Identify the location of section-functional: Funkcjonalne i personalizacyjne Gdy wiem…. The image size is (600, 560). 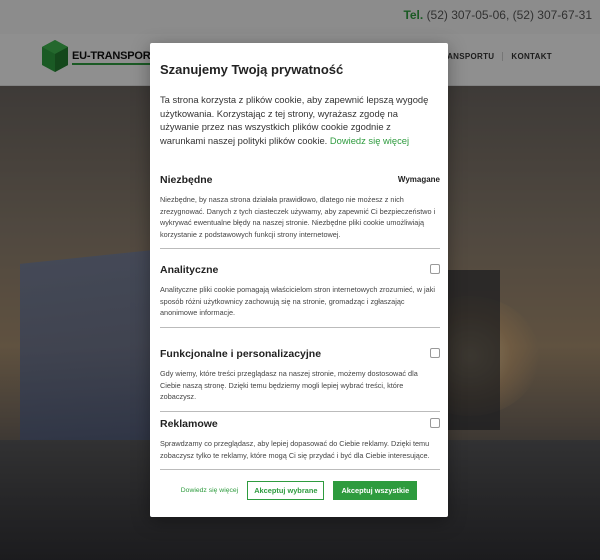
(300, 380).